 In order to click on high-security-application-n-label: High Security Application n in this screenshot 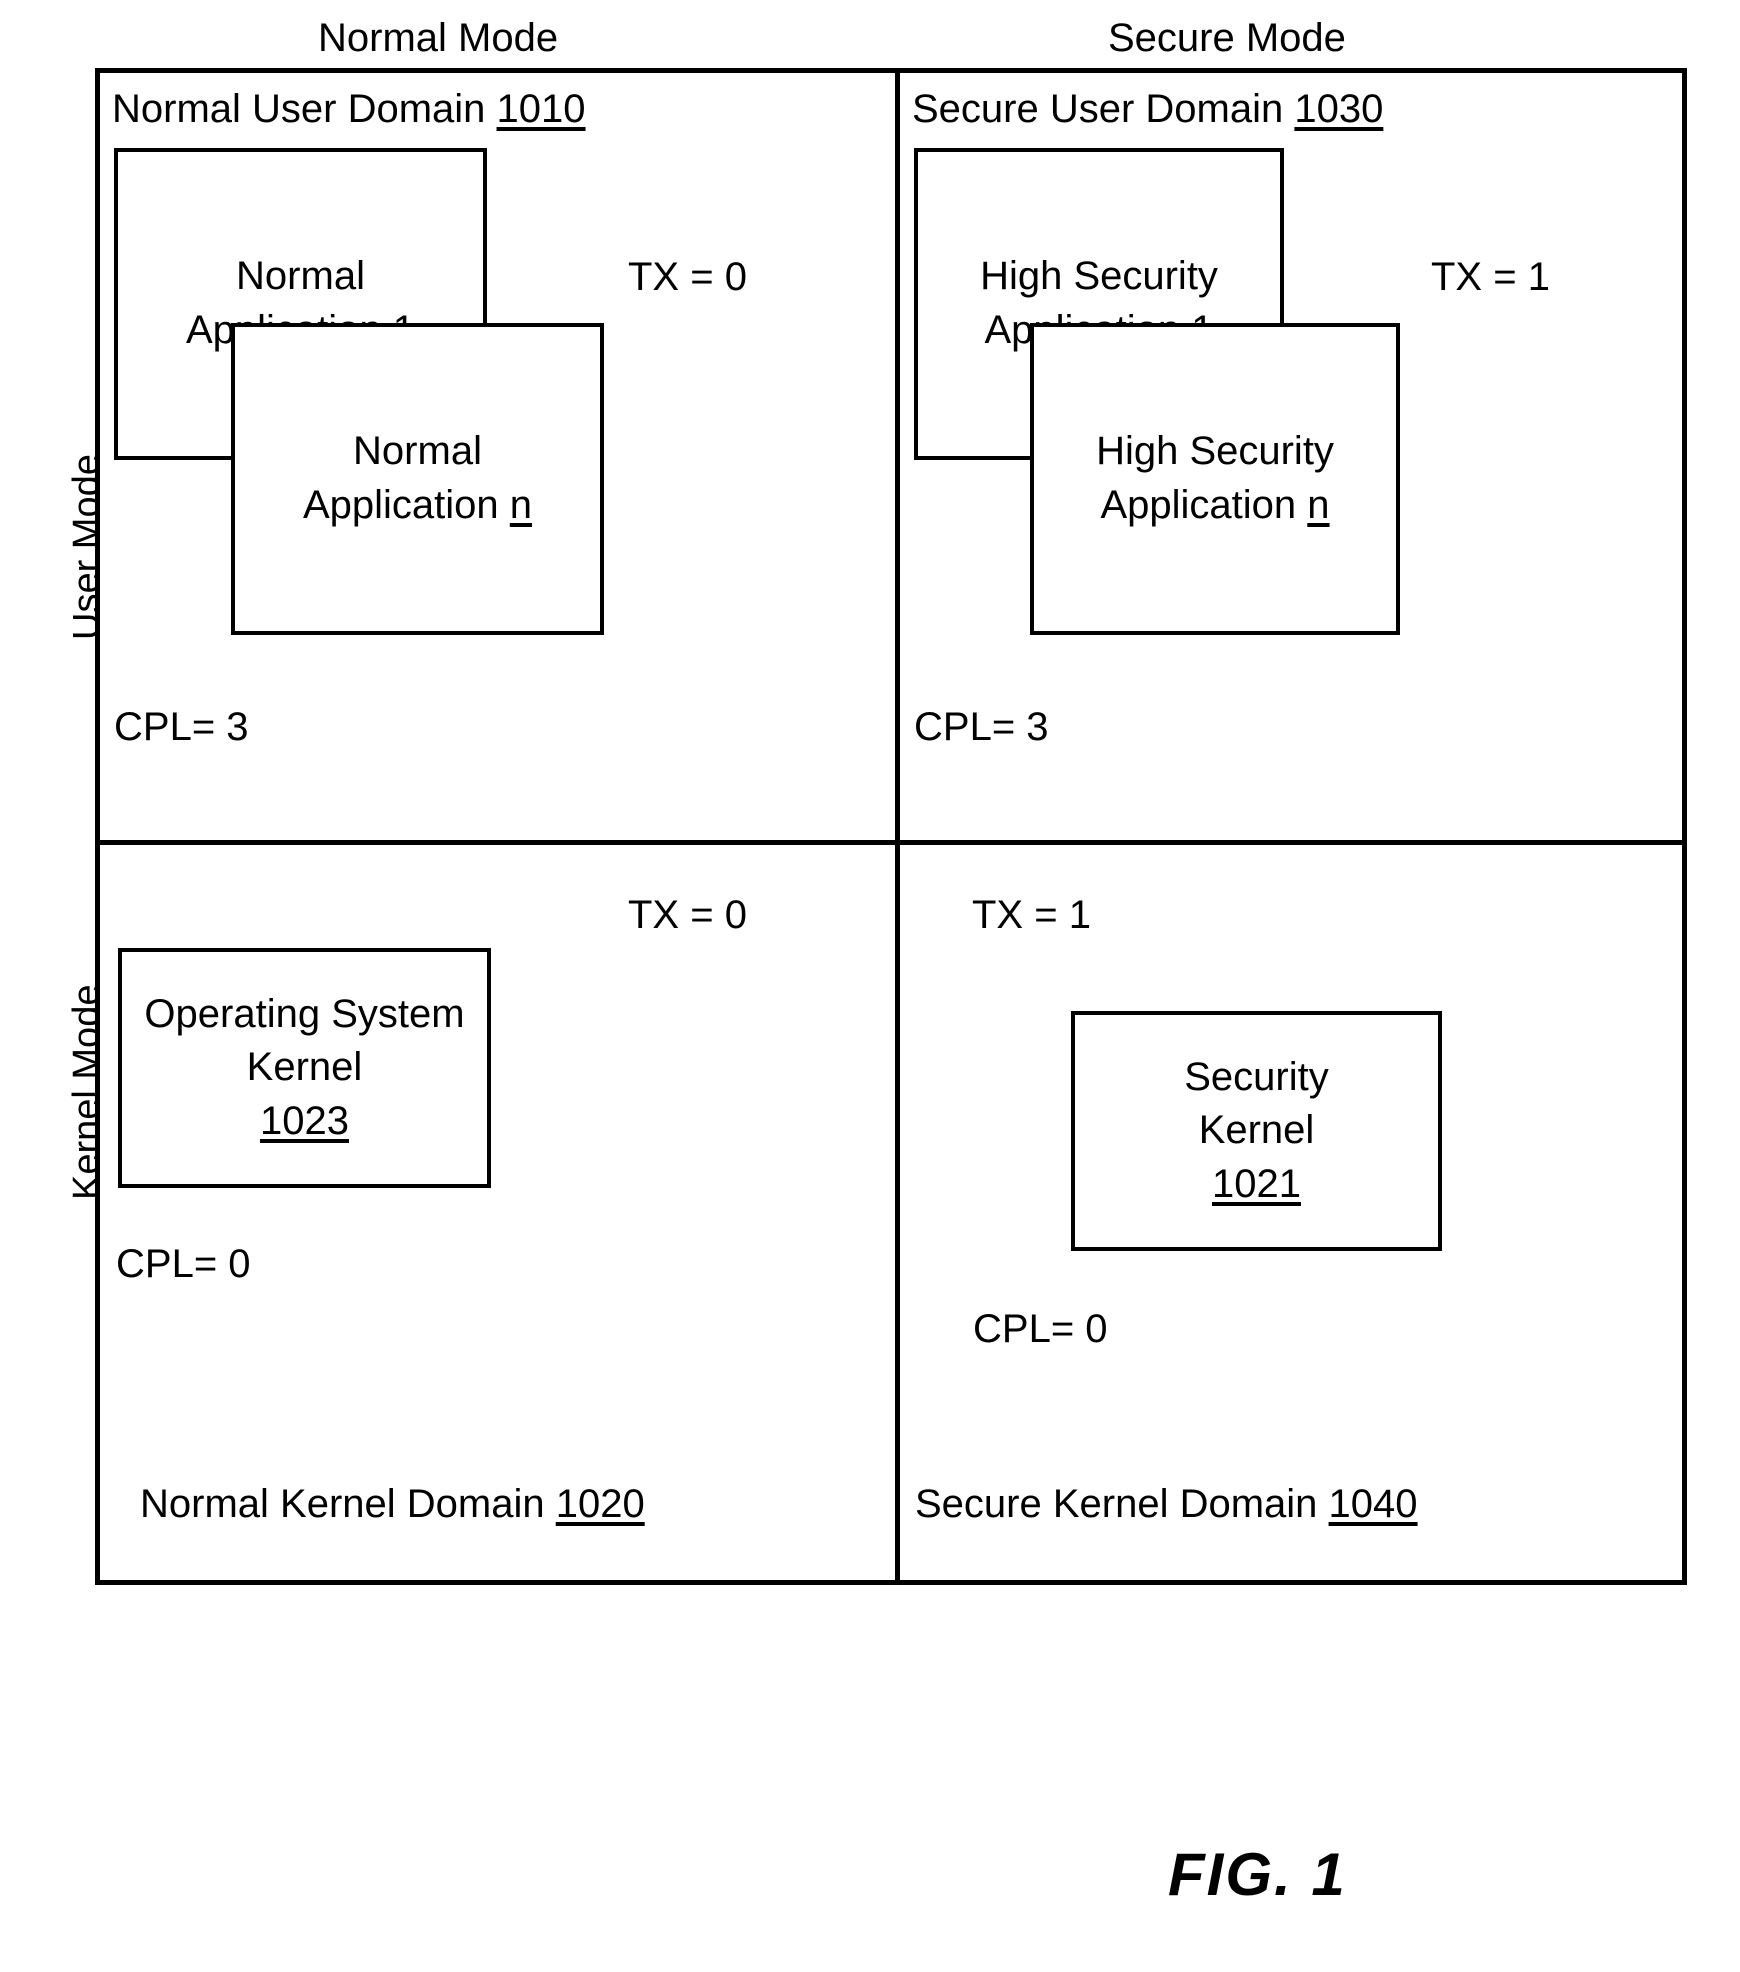, I will do `click(1215, 478)`.